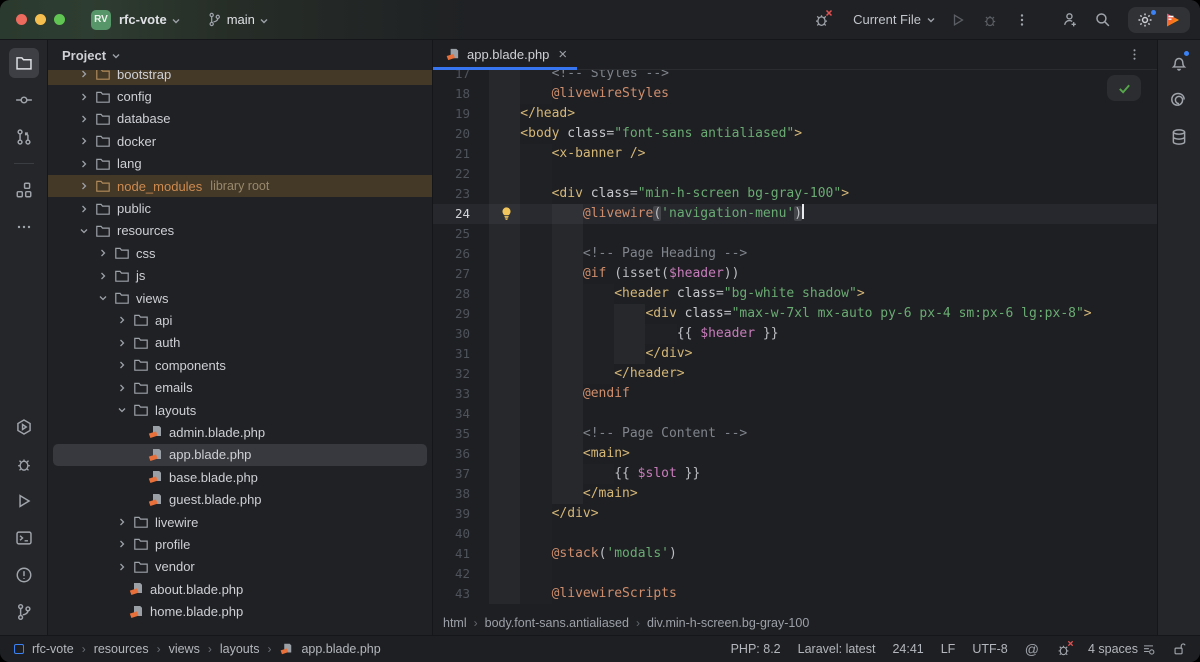 The width and height of the screenshot is (1200, 662). I want to click on search-everywhere-button, so click(1102, 20).